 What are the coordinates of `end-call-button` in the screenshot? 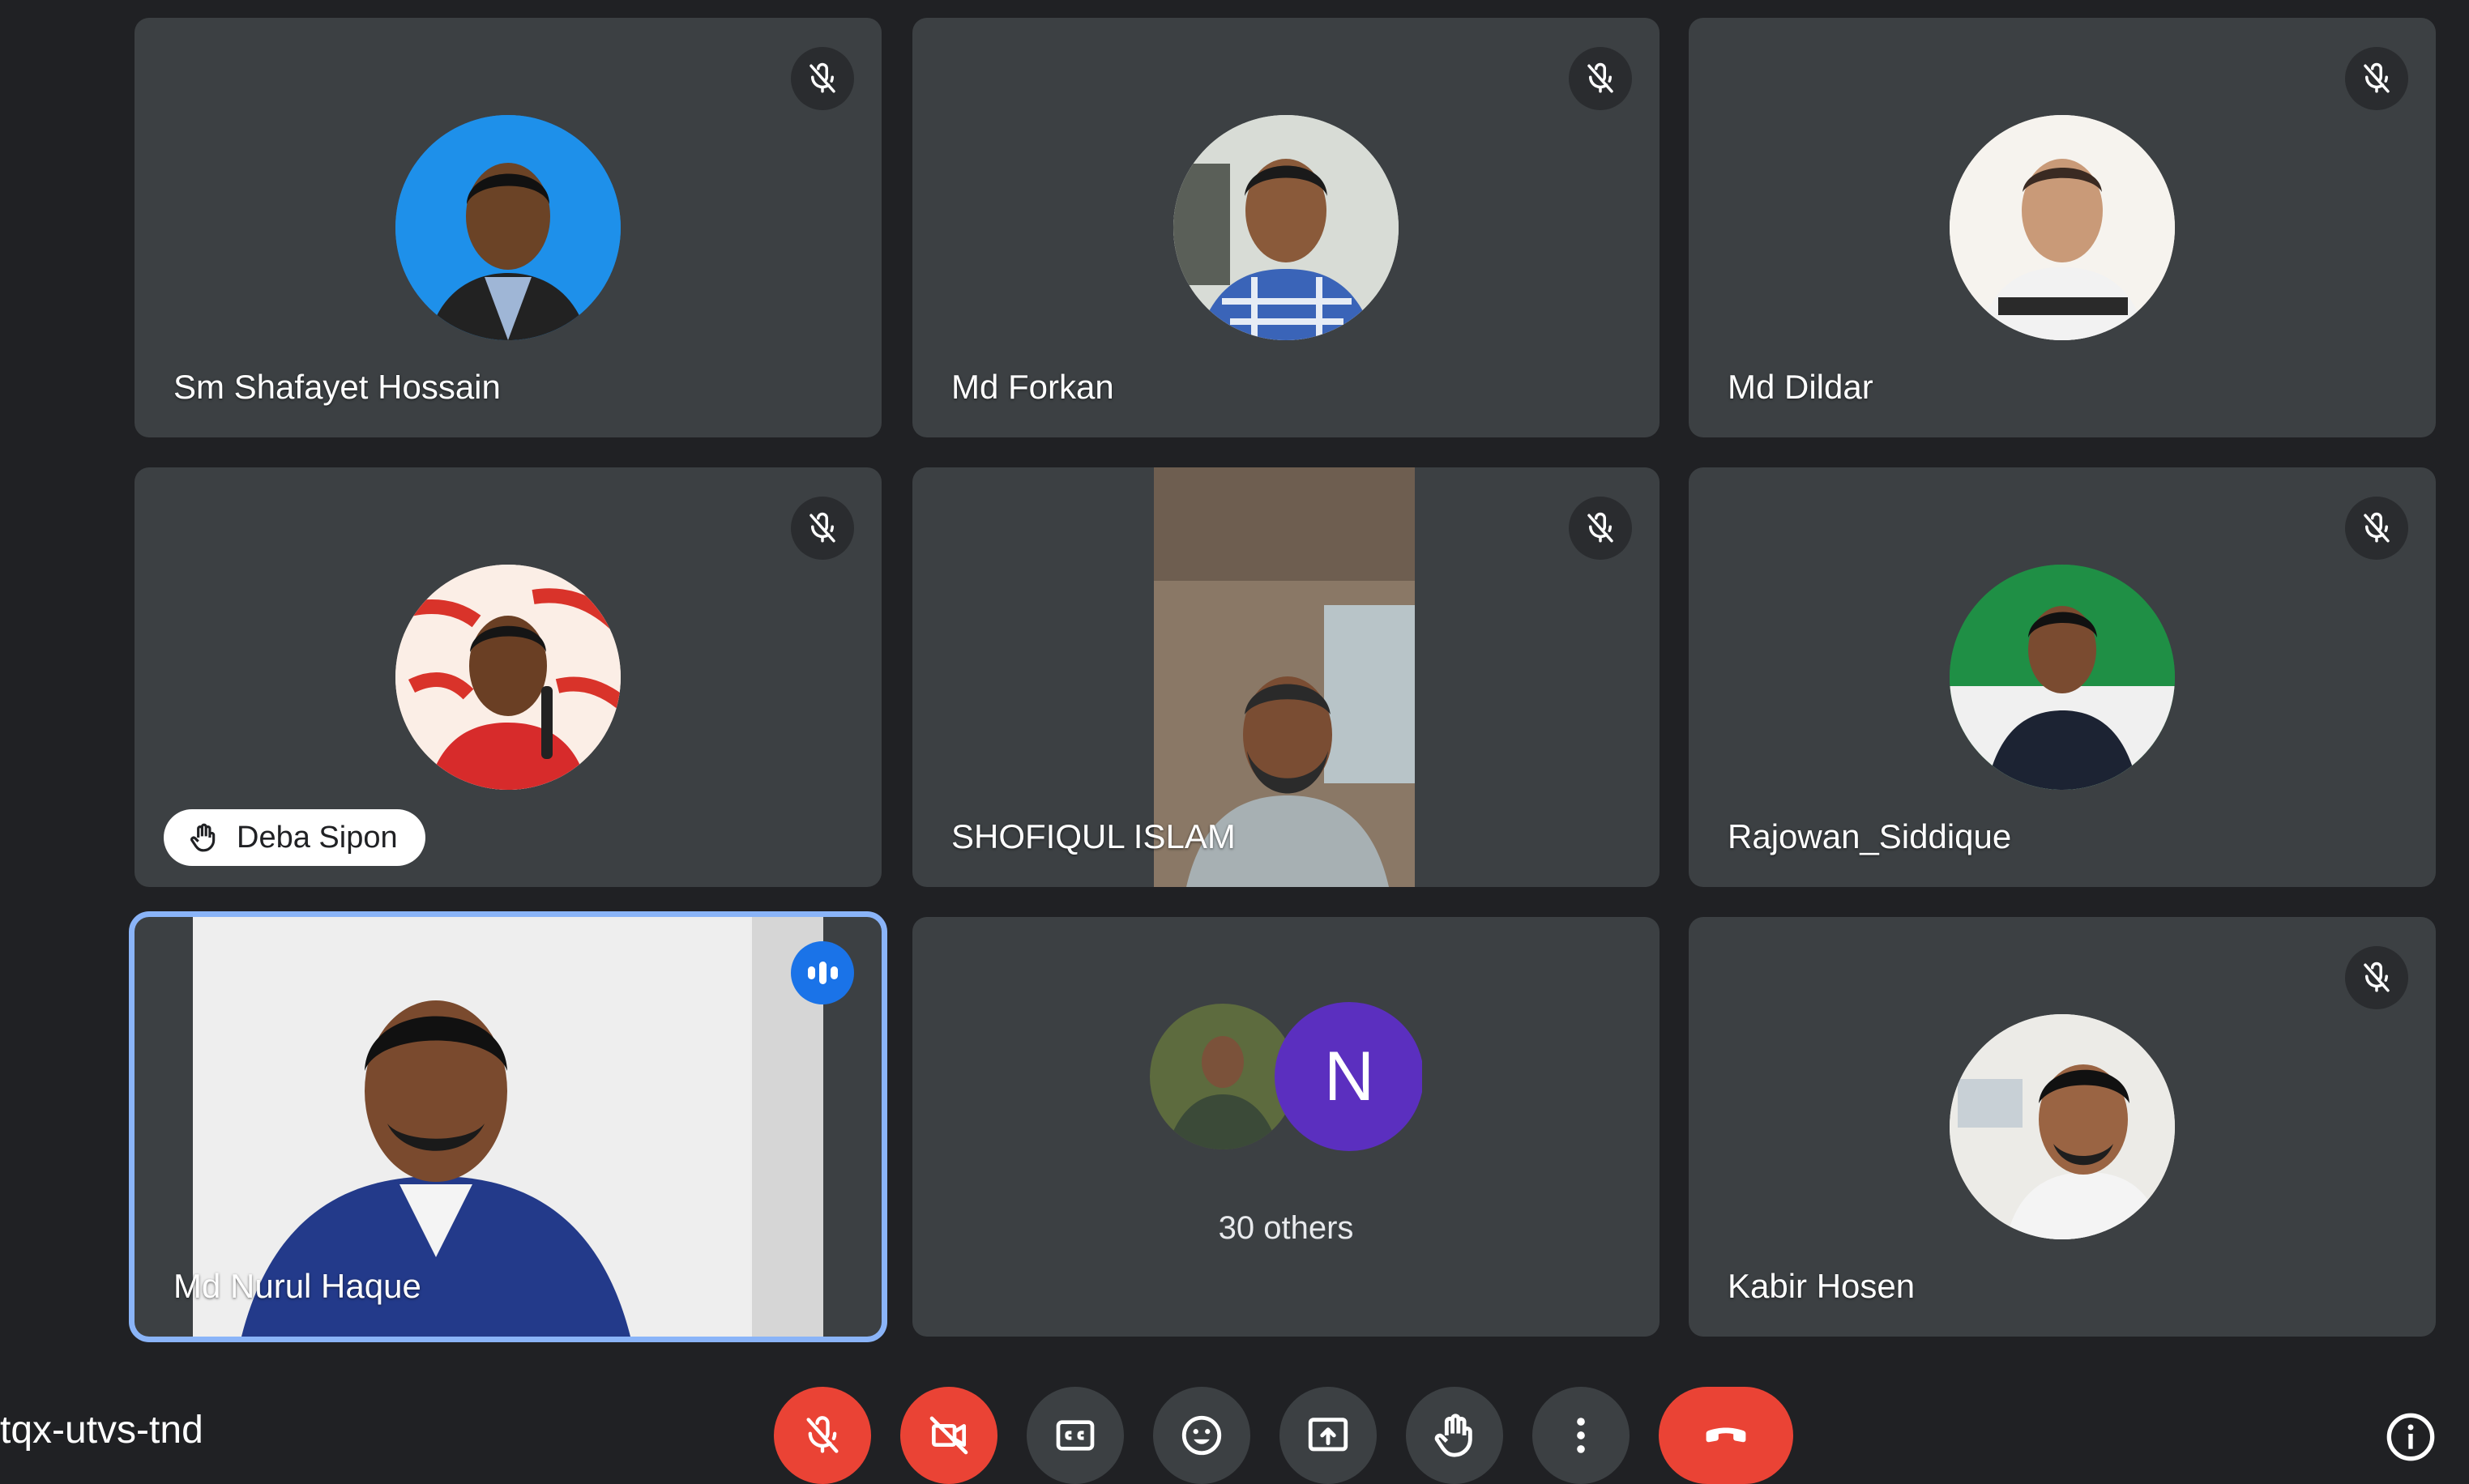 It's located at (1726, 1435).